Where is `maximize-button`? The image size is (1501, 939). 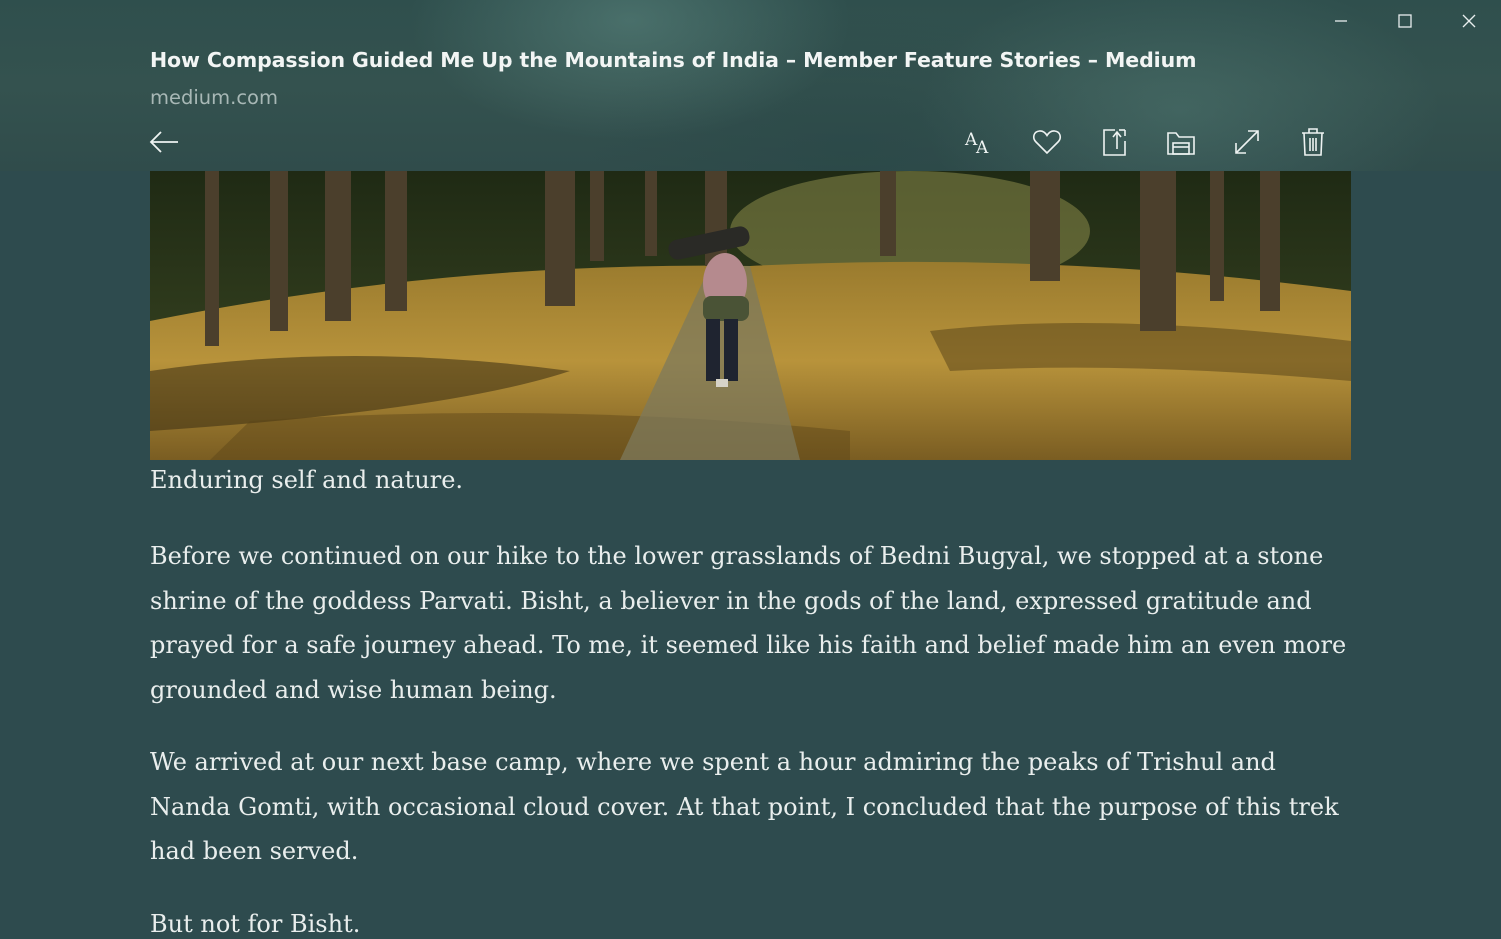 maximize-button is located at coordinates (1405, 21).